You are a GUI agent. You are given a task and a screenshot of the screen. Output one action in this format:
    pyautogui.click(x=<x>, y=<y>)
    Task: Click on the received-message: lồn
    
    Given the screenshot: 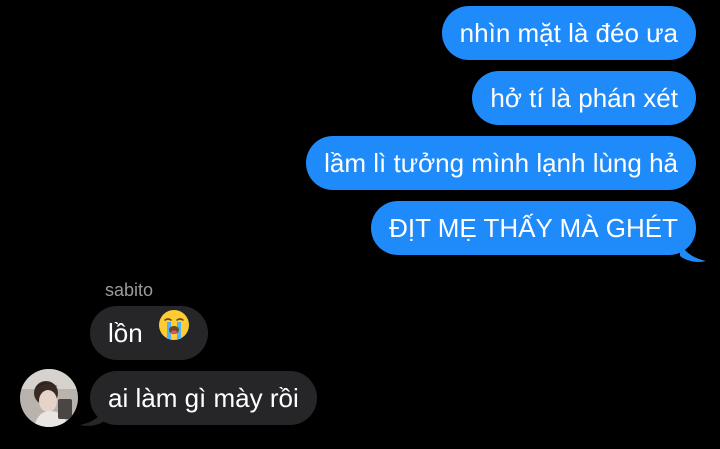 What is the action you would take?
    pyautogui.click(x=149, y=333)
    